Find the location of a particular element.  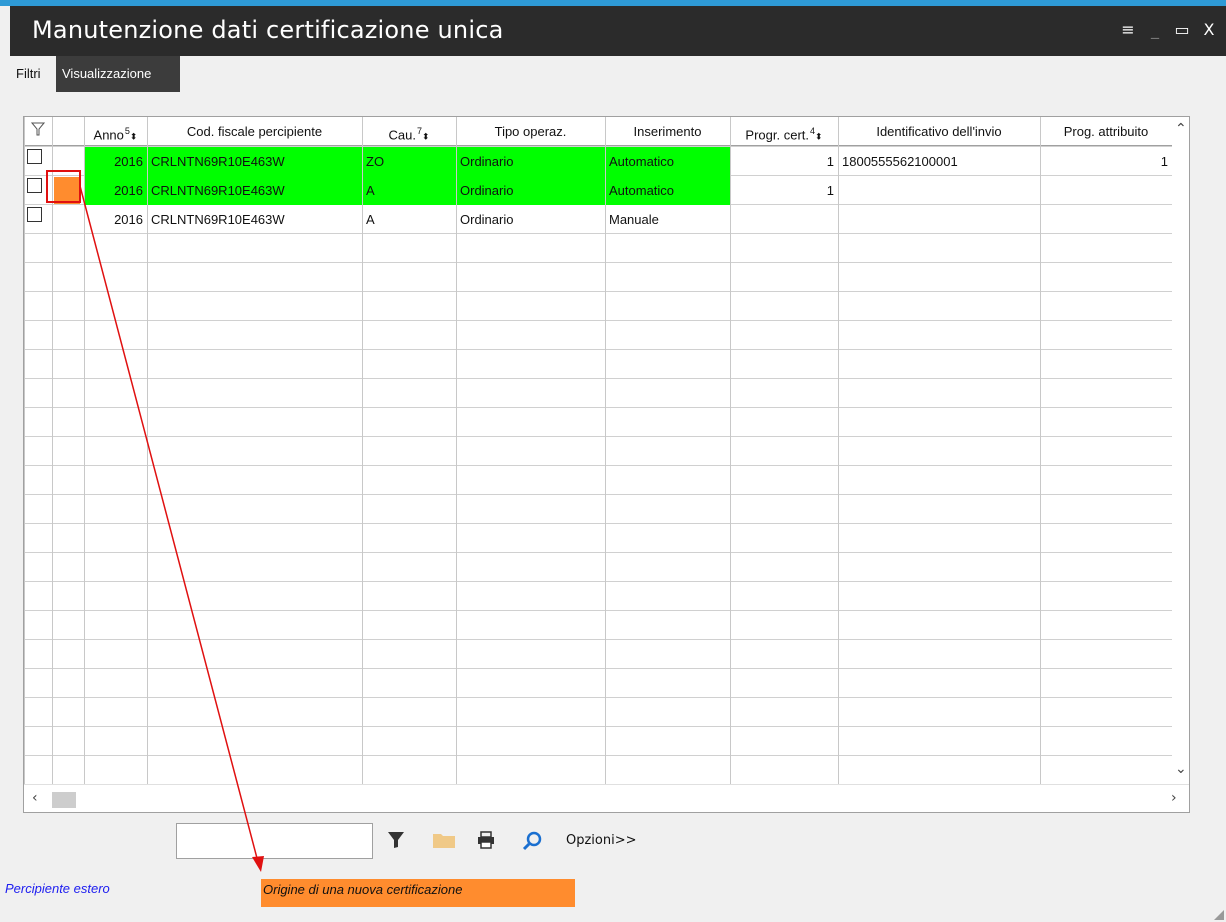

column-header-ident: Identificativo dell'invio is located at coordinates (939, 131).